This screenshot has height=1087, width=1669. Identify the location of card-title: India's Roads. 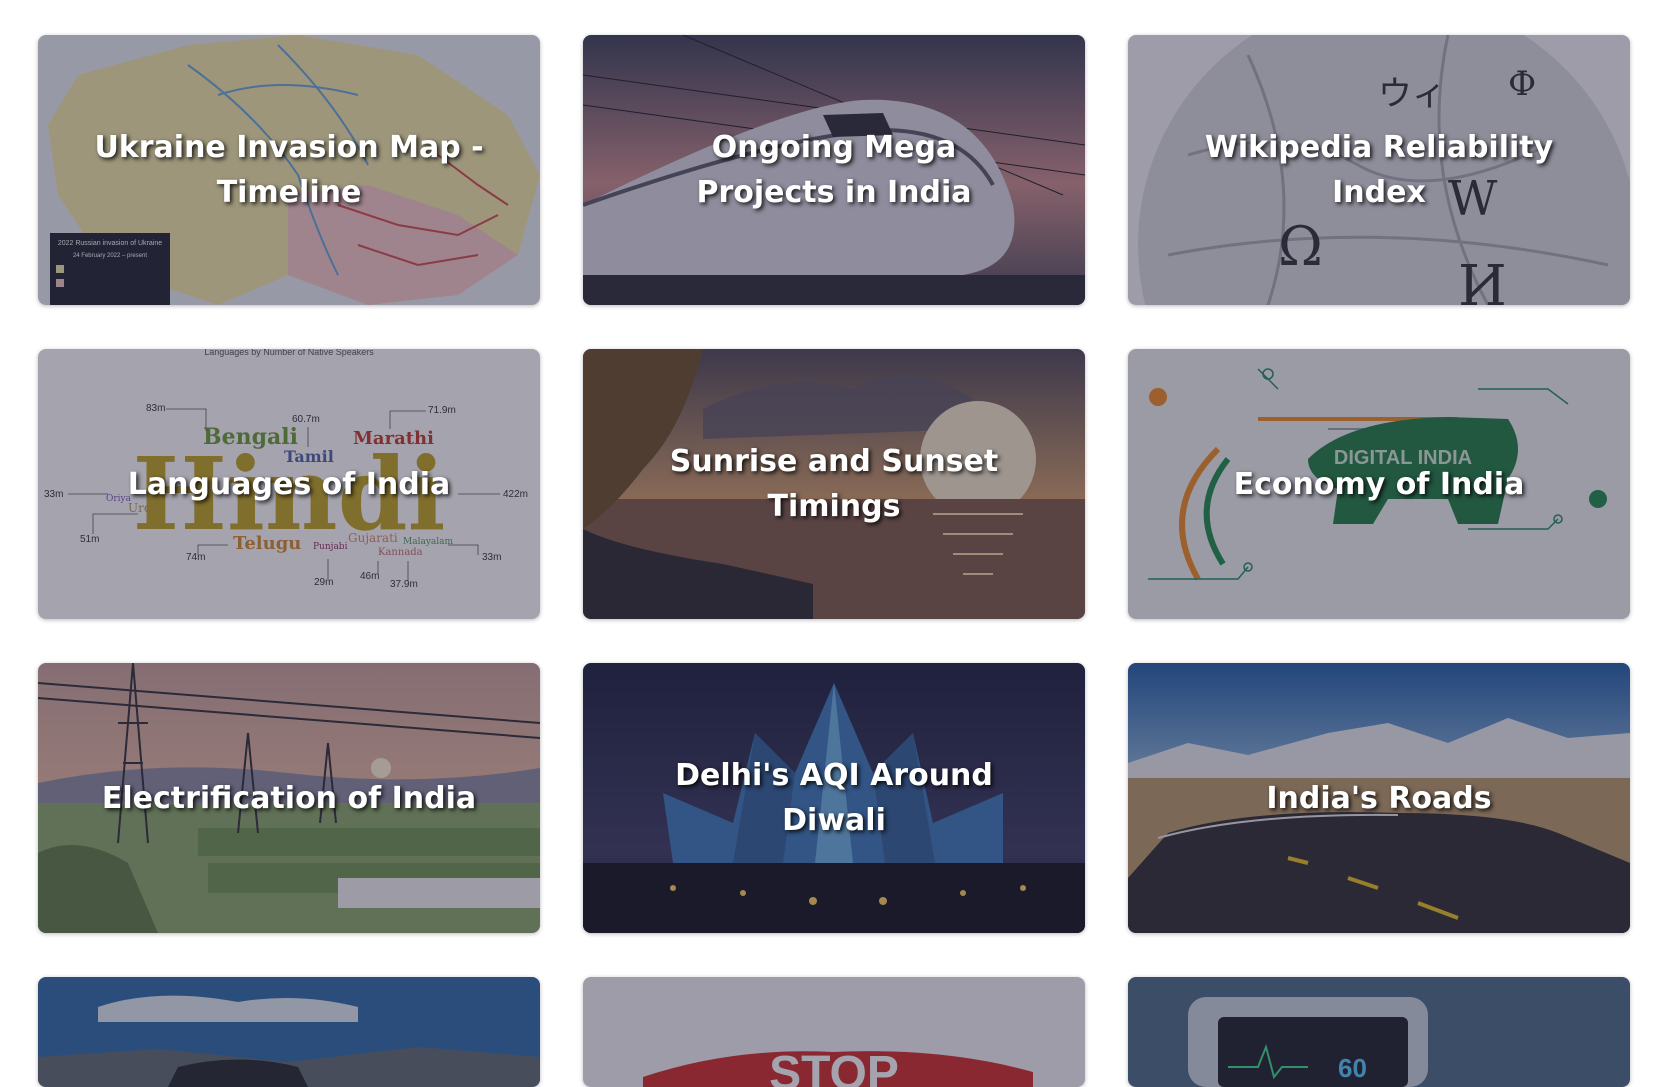
(1379, 798).